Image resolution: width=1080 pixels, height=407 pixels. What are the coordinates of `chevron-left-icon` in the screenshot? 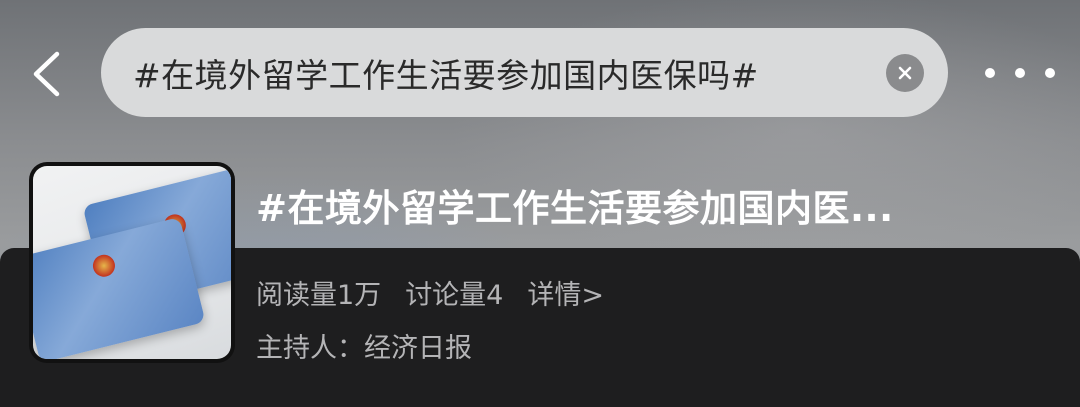 It's located at (46, 74).